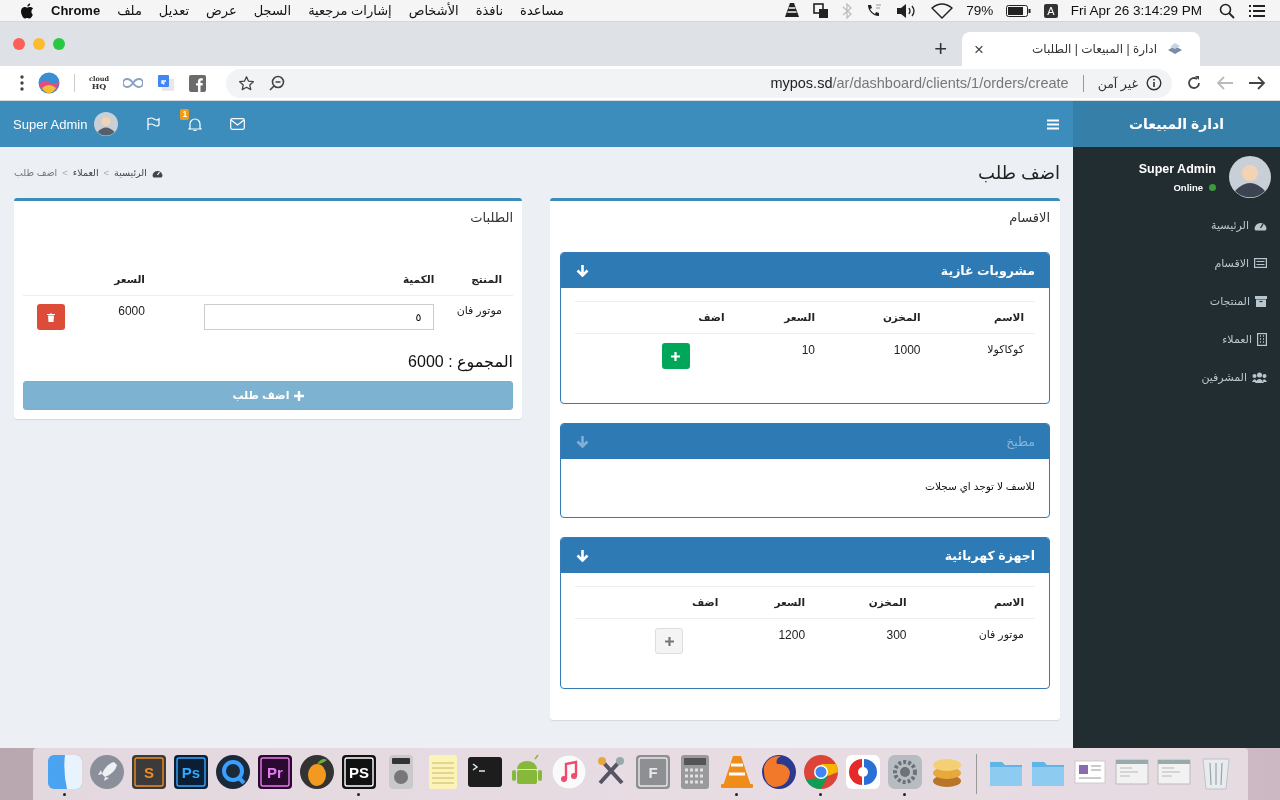 The width and height of the screenshot is (1280, 800). I want to click on breadcrumb-item: العملاء, so click(85, 172).